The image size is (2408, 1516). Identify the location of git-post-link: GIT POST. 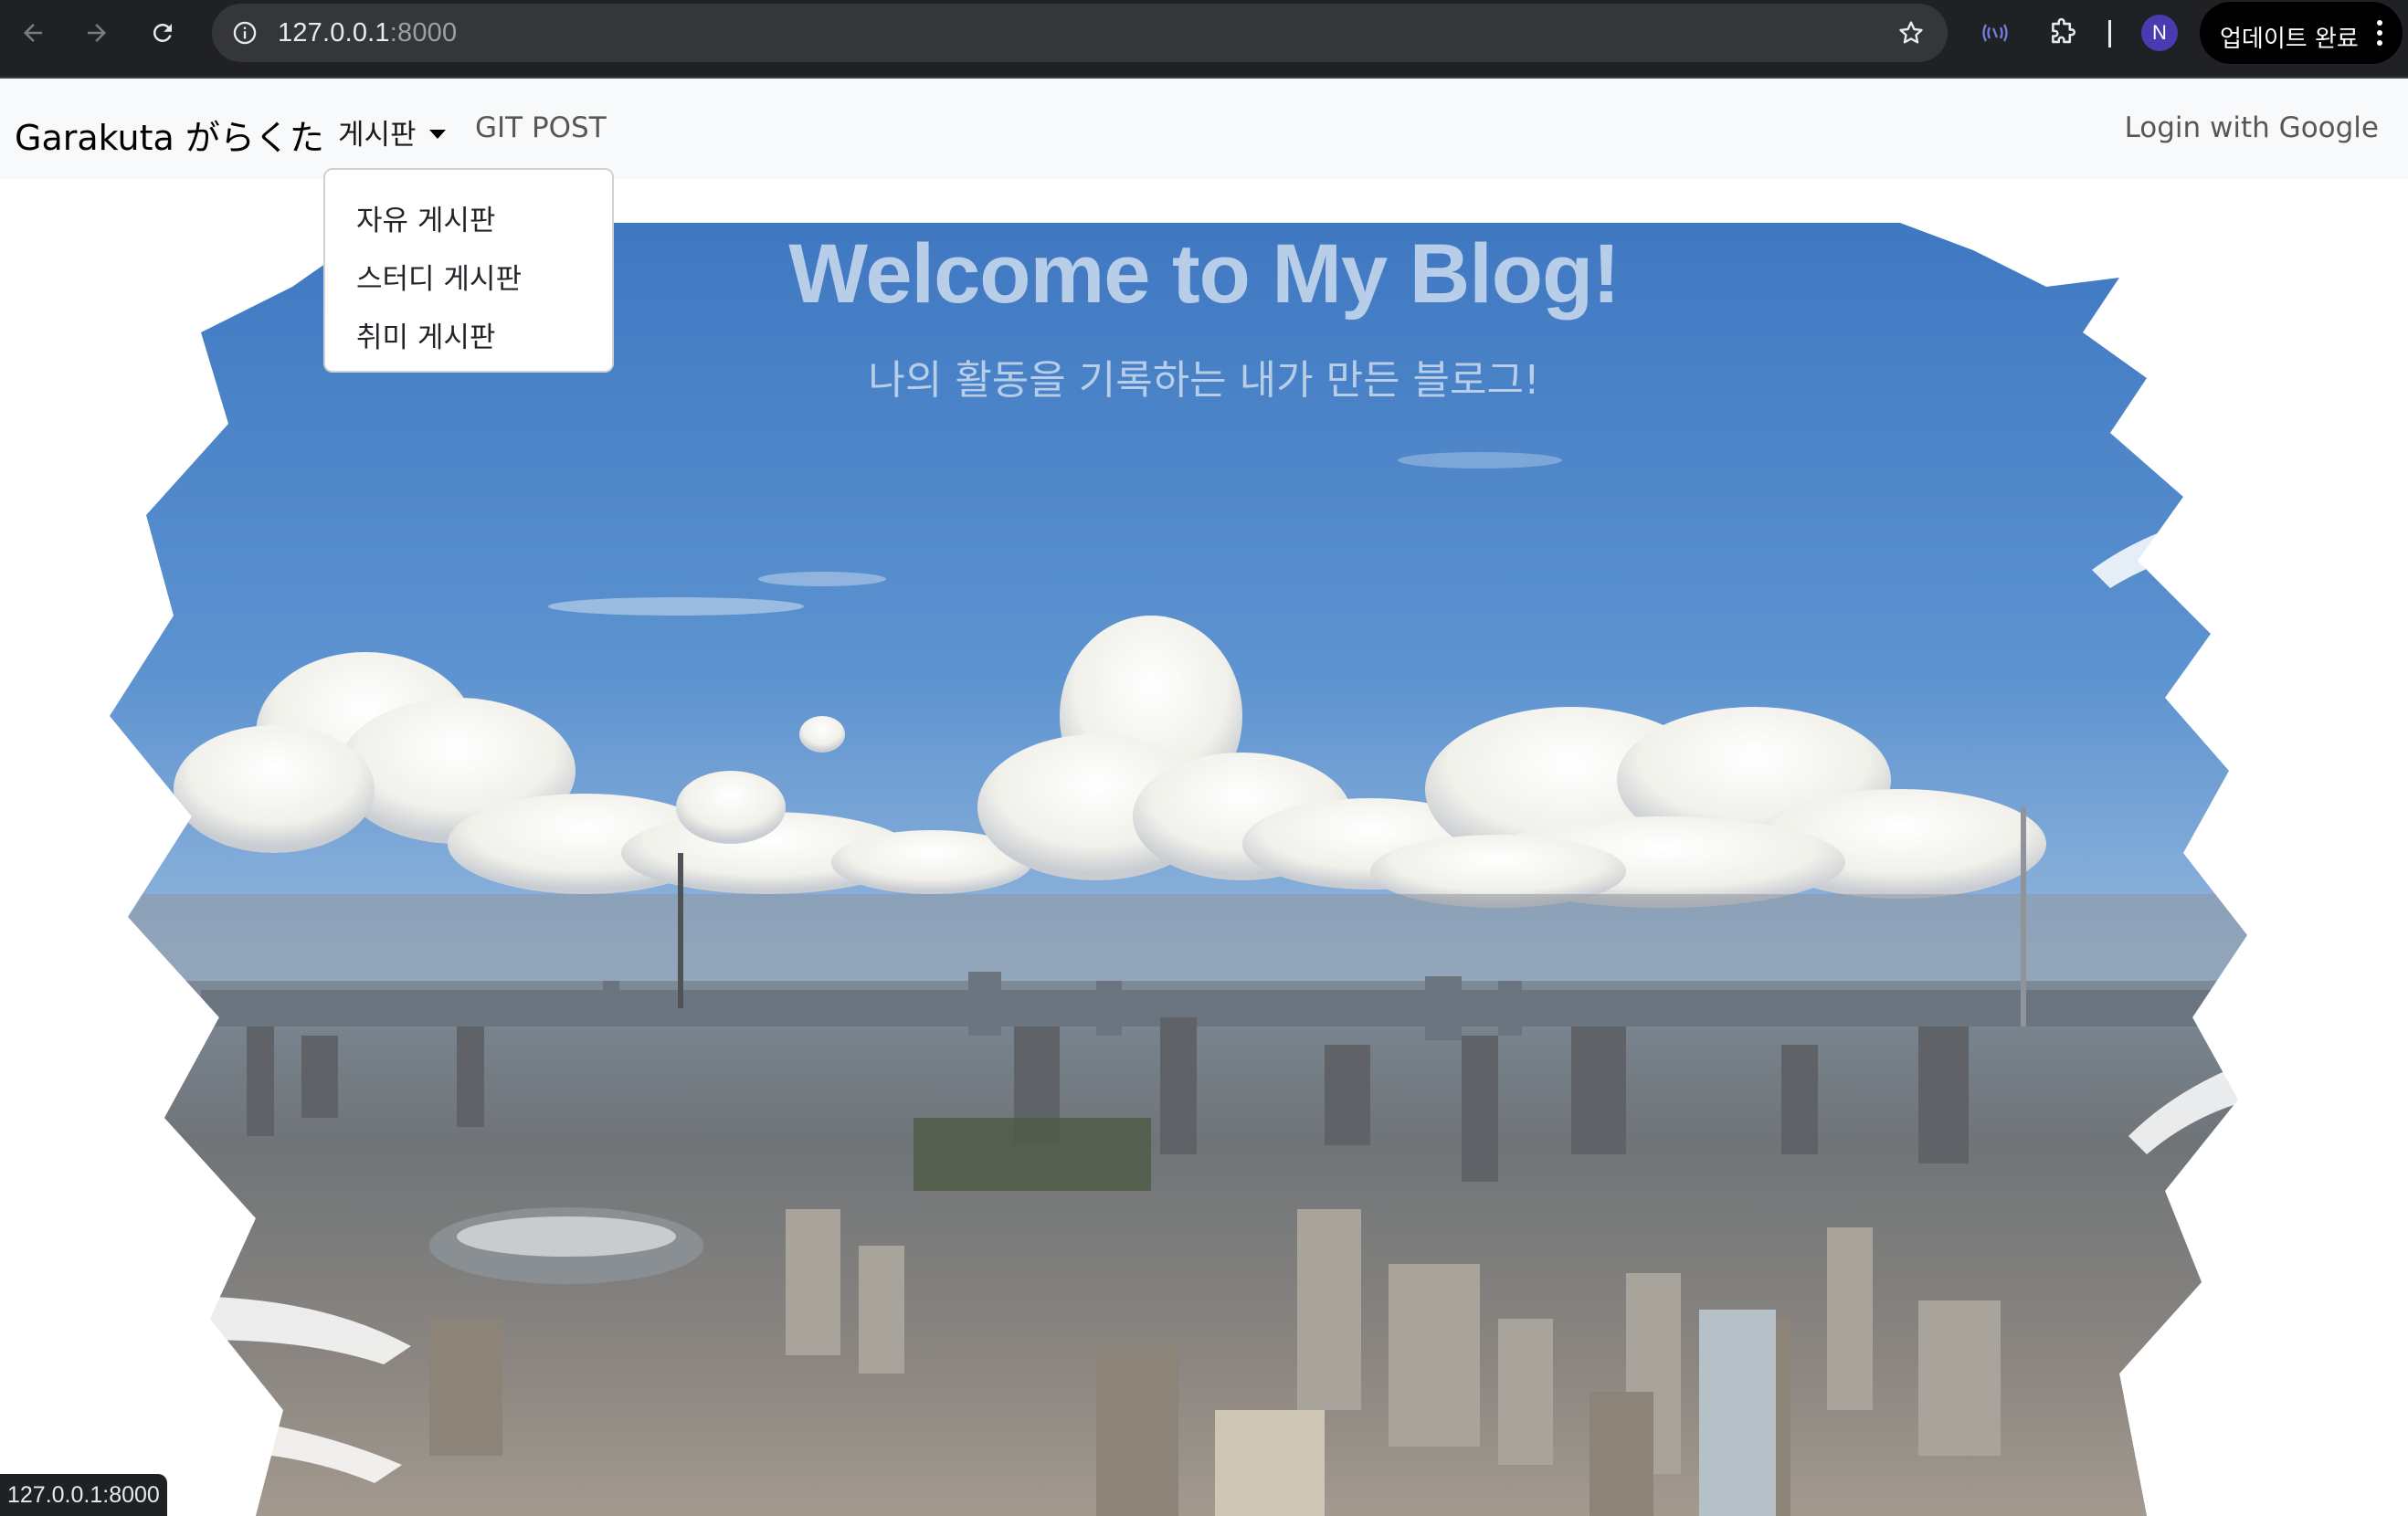
(541, 128).